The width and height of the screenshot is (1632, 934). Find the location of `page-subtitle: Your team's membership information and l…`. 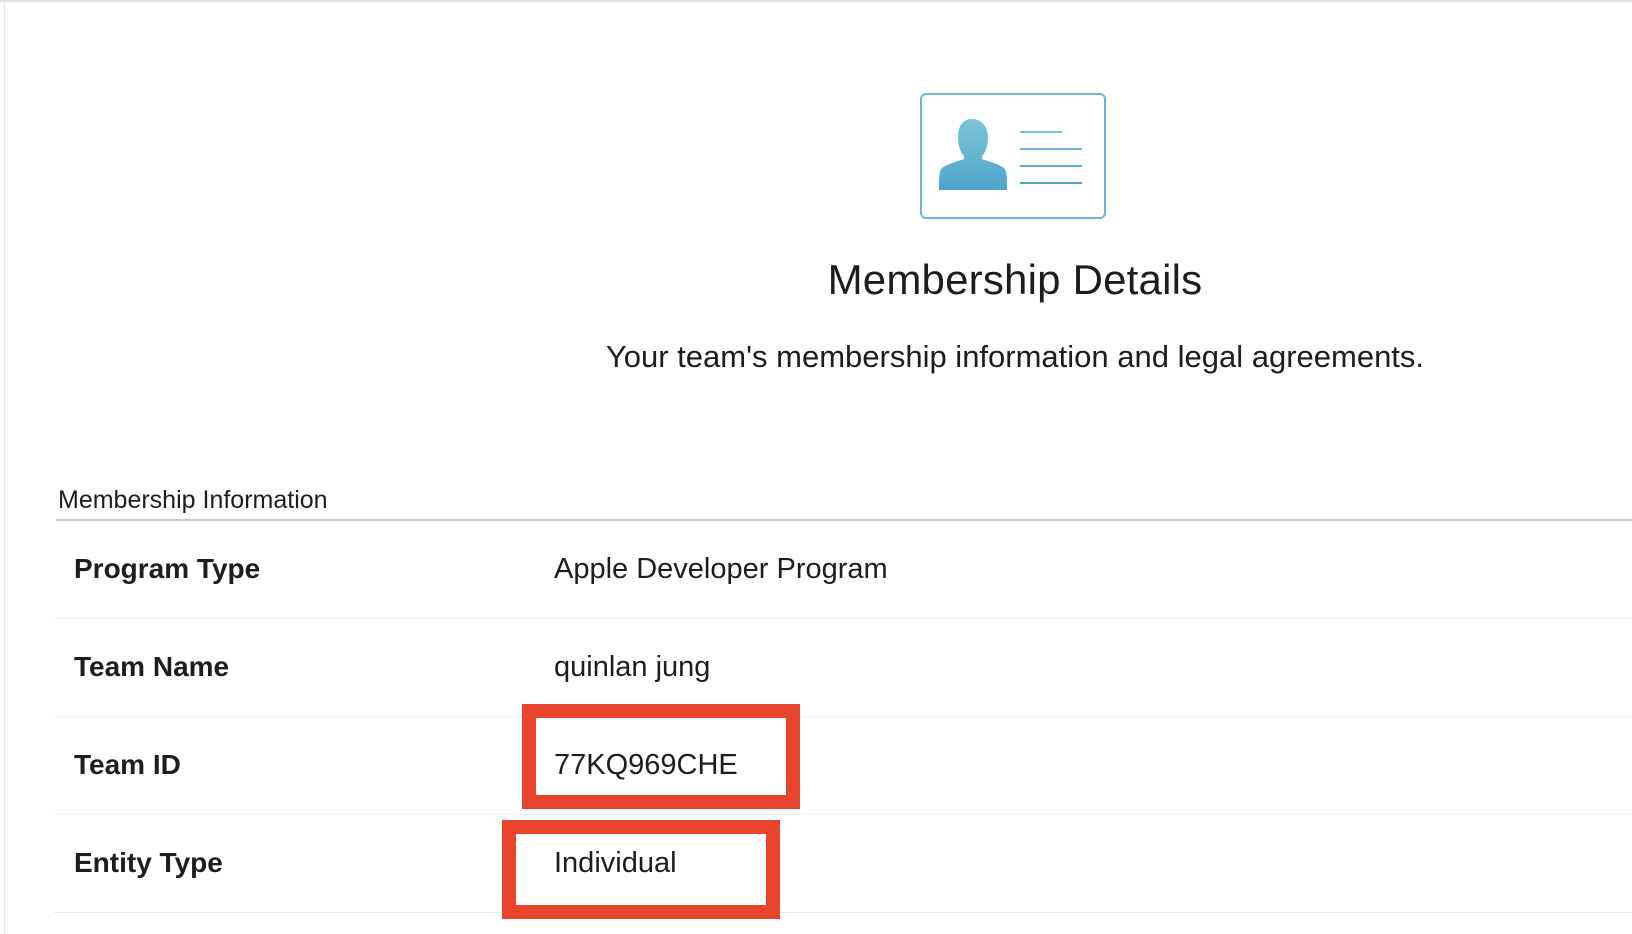

page-subtitle: Your team's membership information and l… is located at coordinates (1015, 356).